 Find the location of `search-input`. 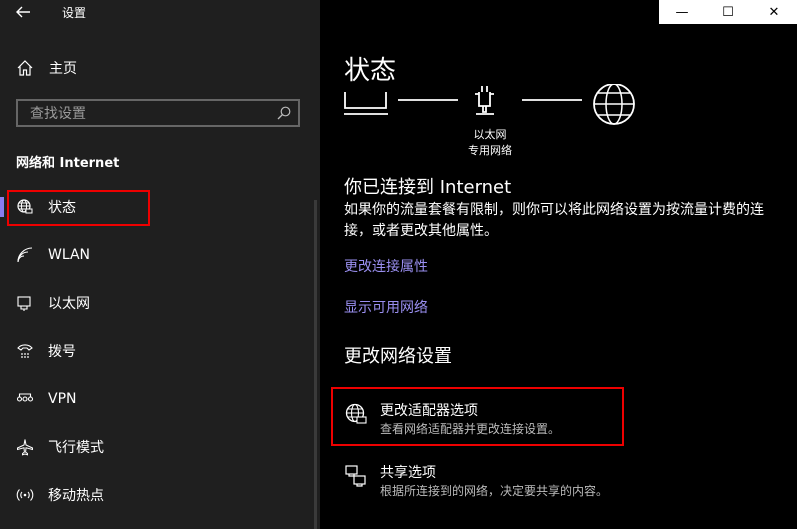

search-input is located at coordinates (150, 114).